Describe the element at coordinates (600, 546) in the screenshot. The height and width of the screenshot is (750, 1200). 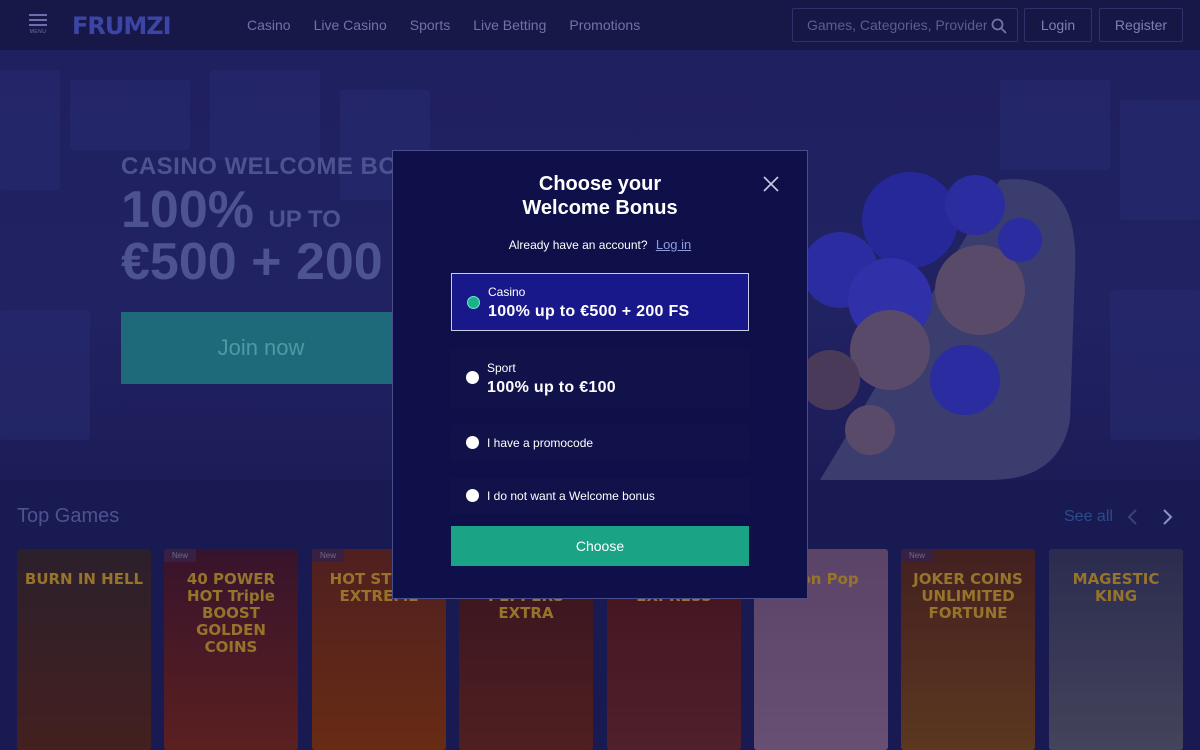
I see `choose-button: Choose` at that location.